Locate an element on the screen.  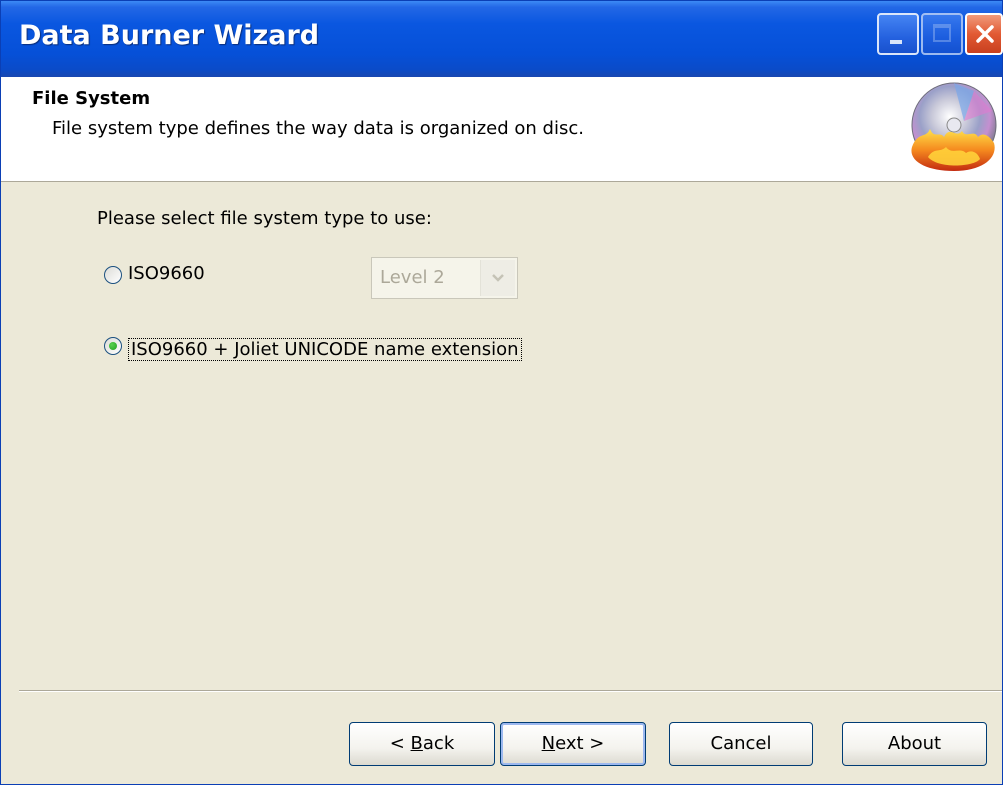
file-system-prompt: Please select file system type to use: is located at coordinates (264, 218).